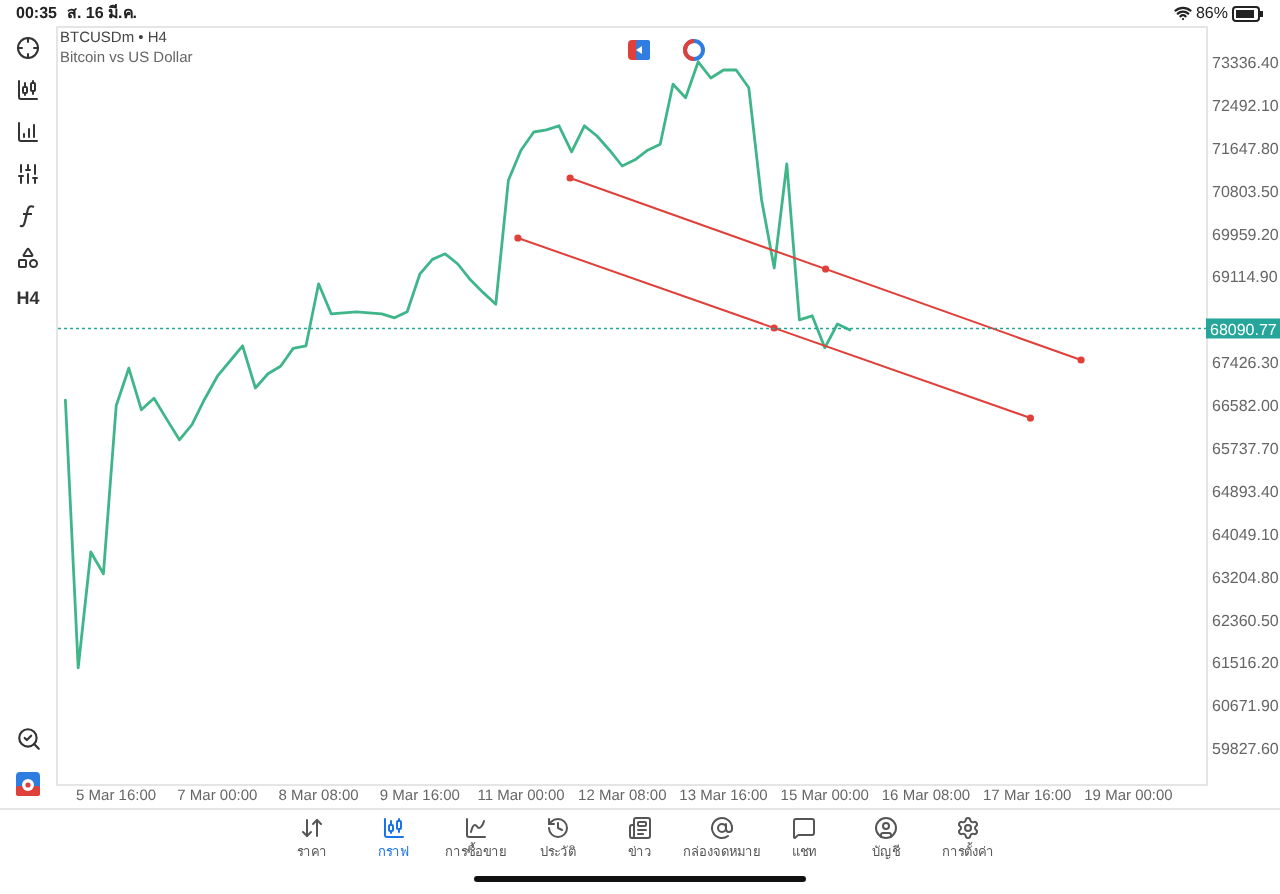 The image size is (1280, 894). I want to click on newspaper-icon, so click(640, 828).